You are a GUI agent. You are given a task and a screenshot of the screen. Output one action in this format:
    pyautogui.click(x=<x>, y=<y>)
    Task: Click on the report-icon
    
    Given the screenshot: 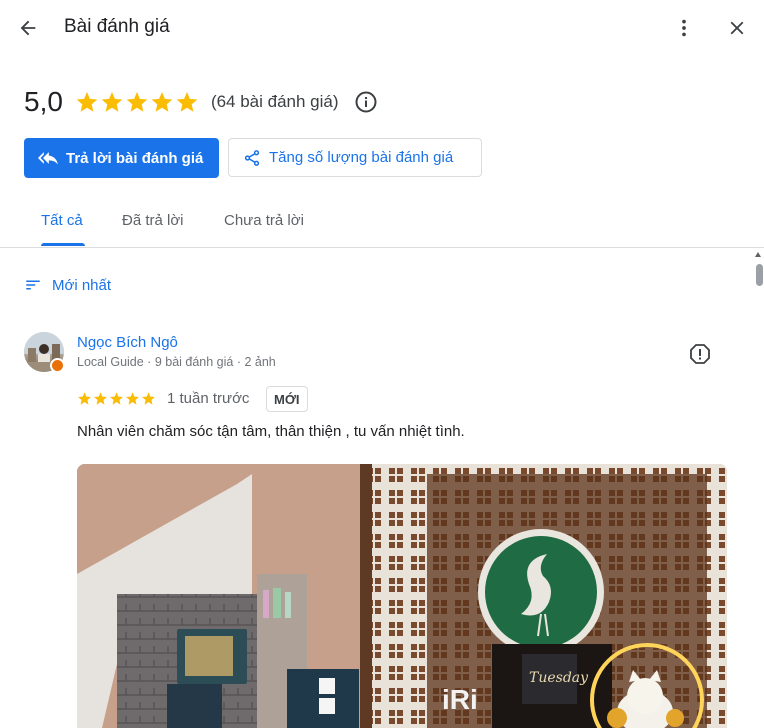 What is the action you would take?
    pyautogui.click(x=700, y=354)
    